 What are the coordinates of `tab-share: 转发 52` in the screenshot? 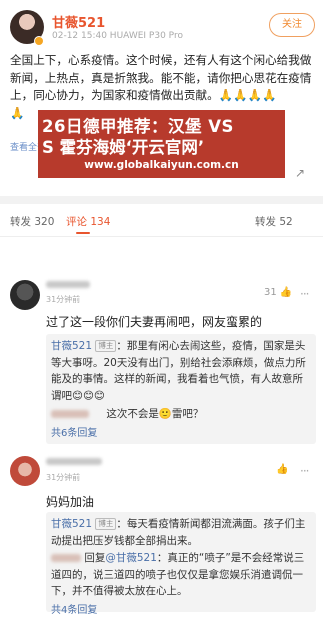 It's located at (274, 221).